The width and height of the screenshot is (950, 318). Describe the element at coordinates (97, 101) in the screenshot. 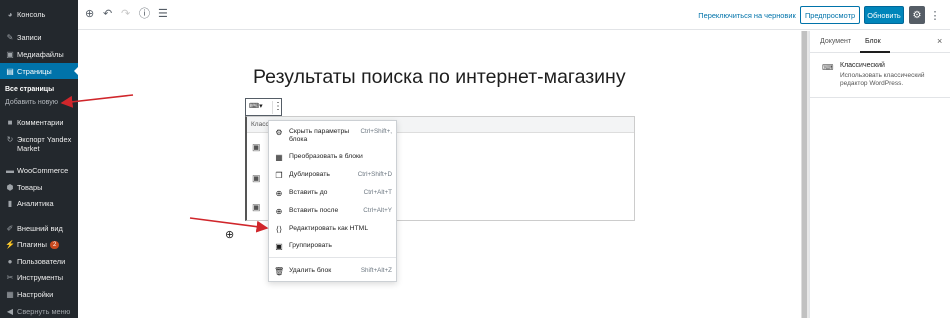

I see `arrow-to-add-new` at that location.